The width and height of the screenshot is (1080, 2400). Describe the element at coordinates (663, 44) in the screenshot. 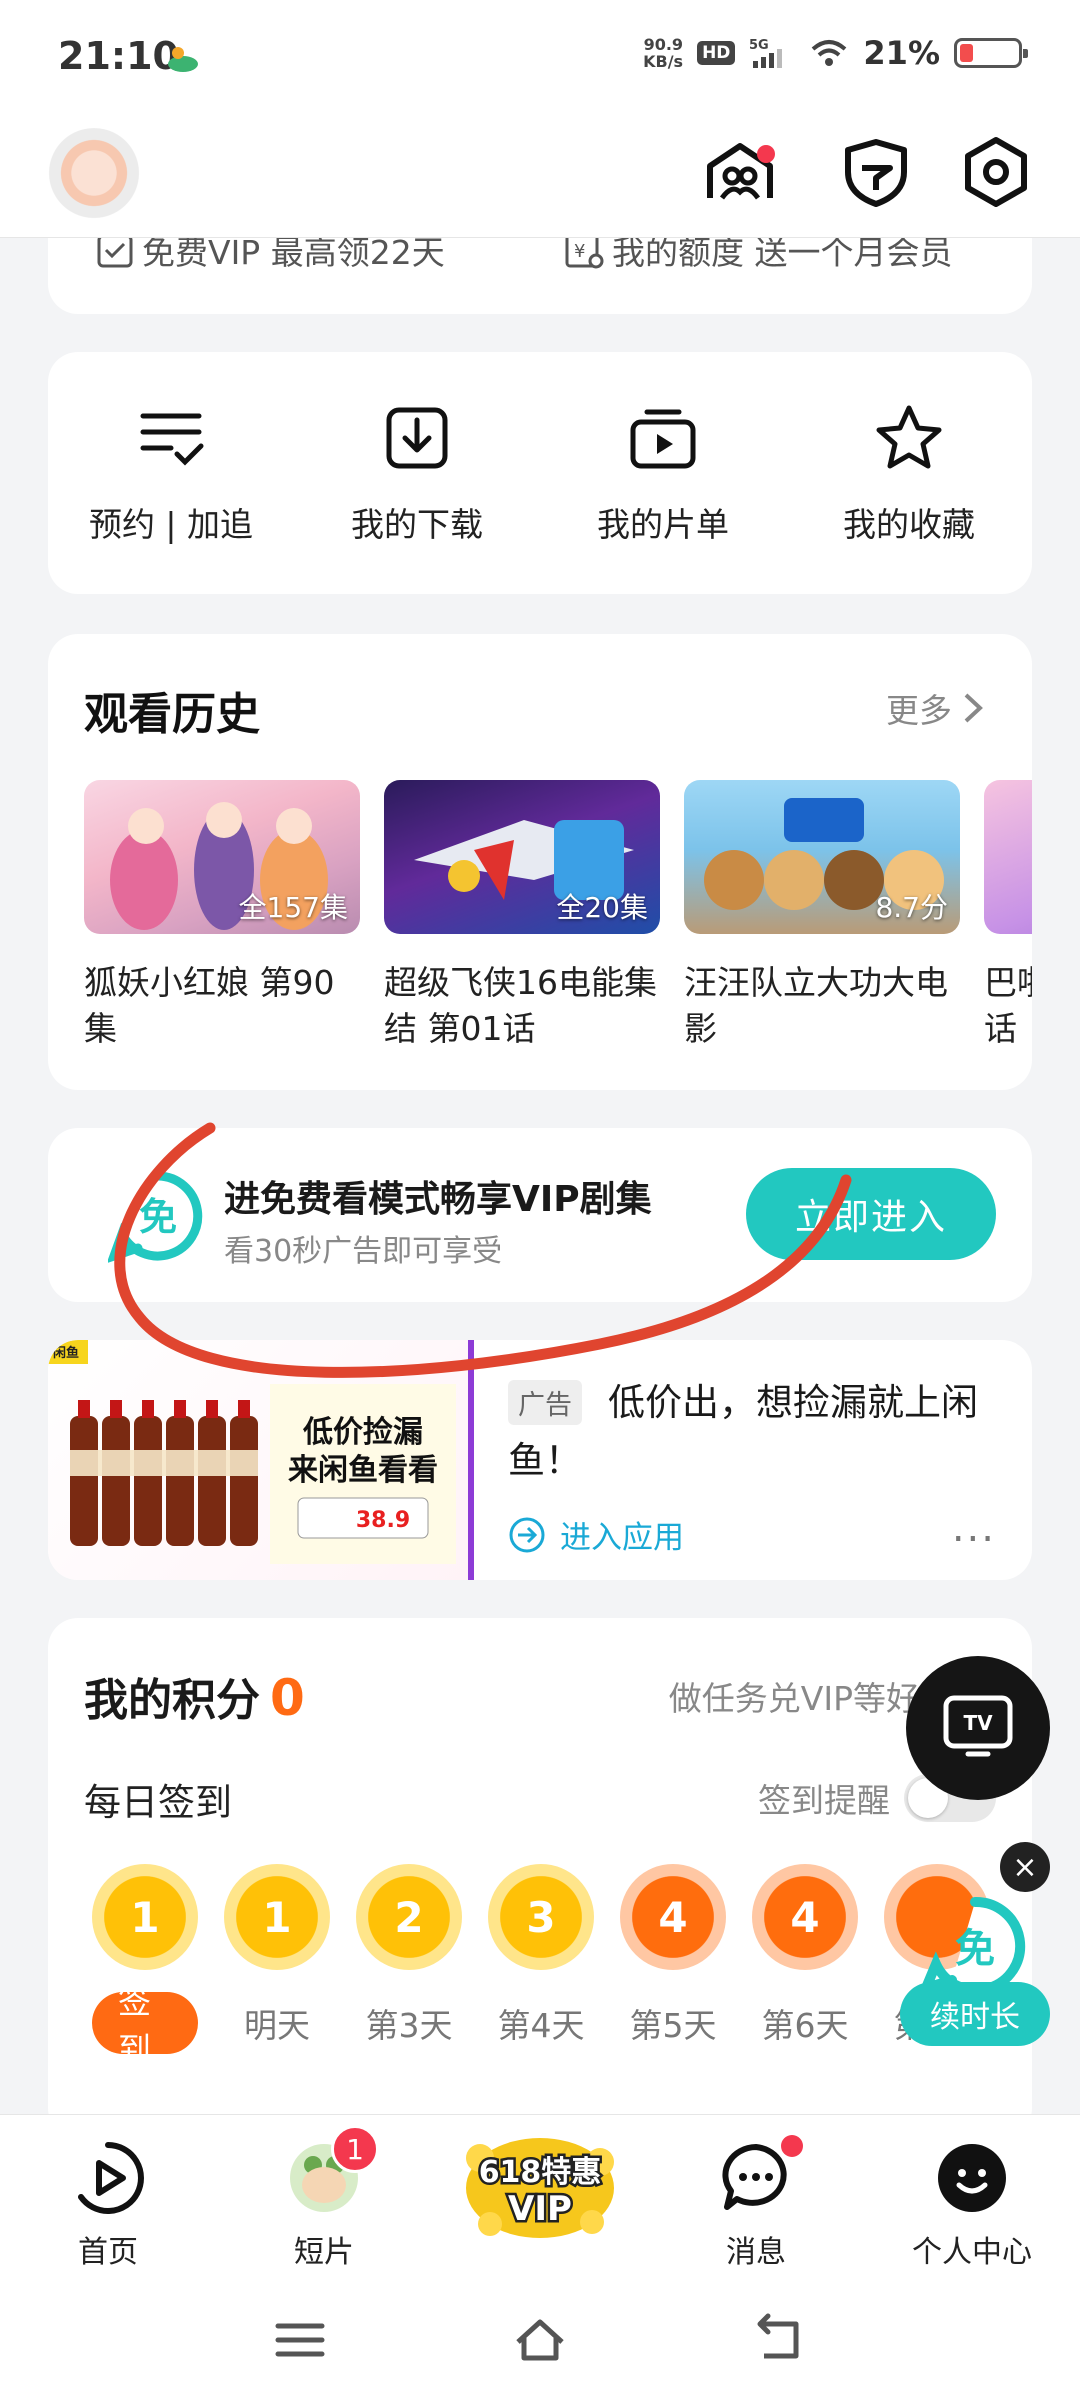

I see `net-speed-value: 90.9` at that location.